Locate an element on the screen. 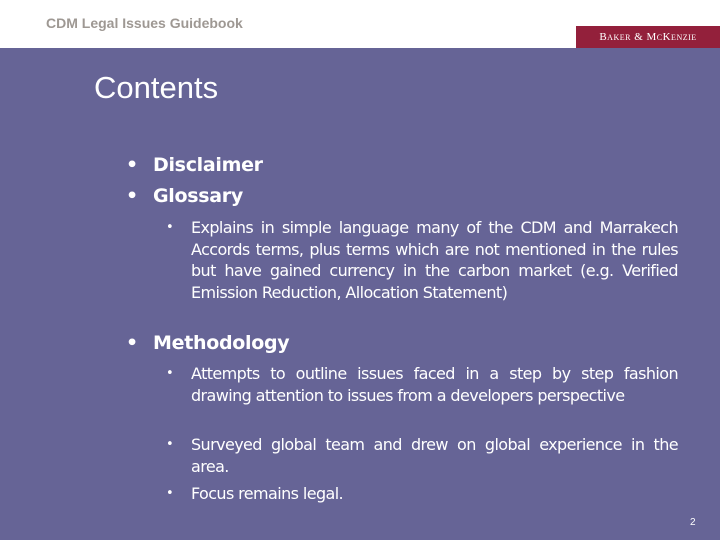 The image size is (720, 540). list-item-disclaimer: • Disclaimer is located at coordinates (194, 165).